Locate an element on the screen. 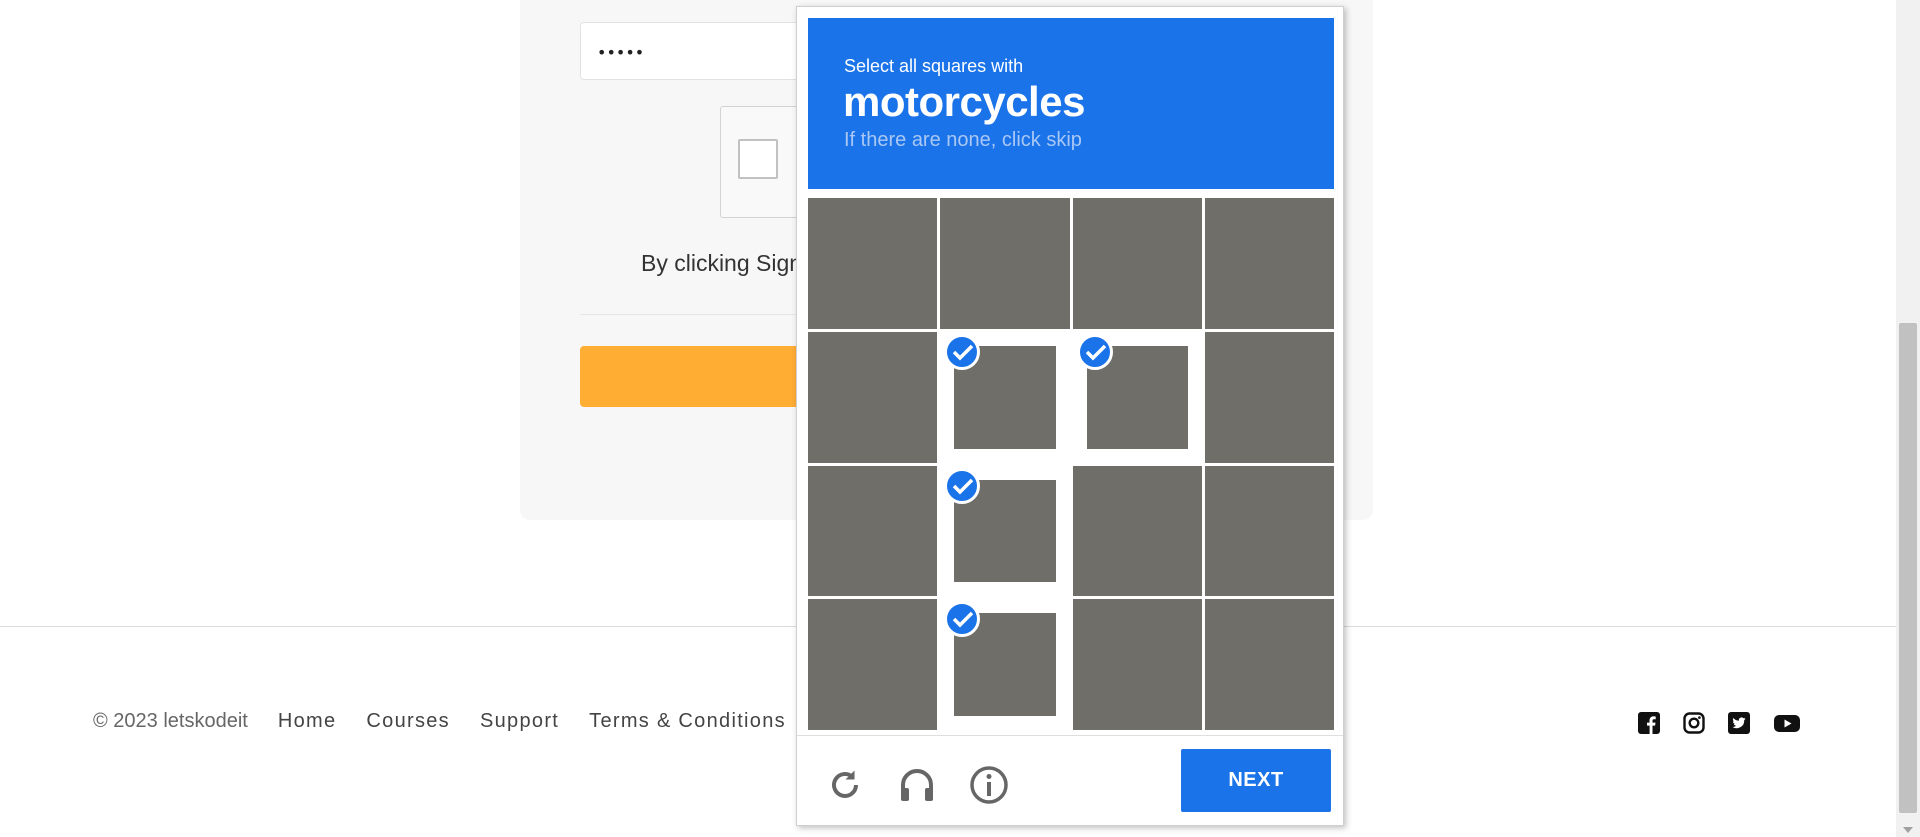  scroll-down-arrow-icon is located at coordinates (1908, 830).